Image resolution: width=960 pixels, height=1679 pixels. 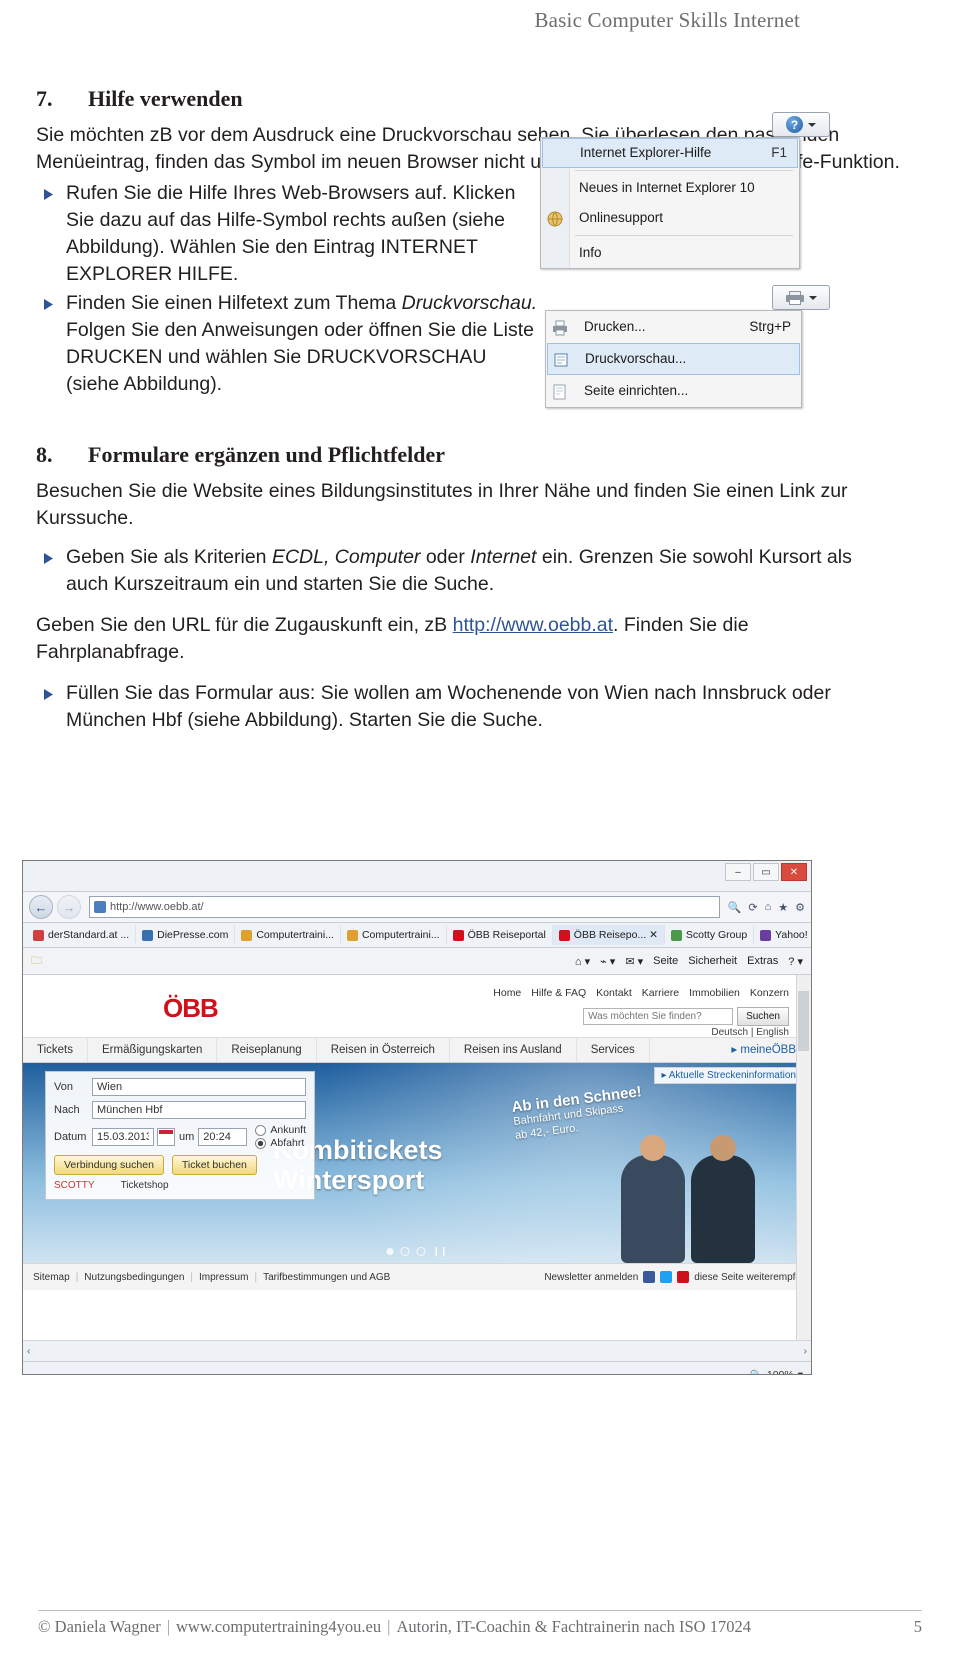 What do you see at coordinates (199, 1087) in the screenshot?
I see `input-von` at bounding box center [199, 1087].